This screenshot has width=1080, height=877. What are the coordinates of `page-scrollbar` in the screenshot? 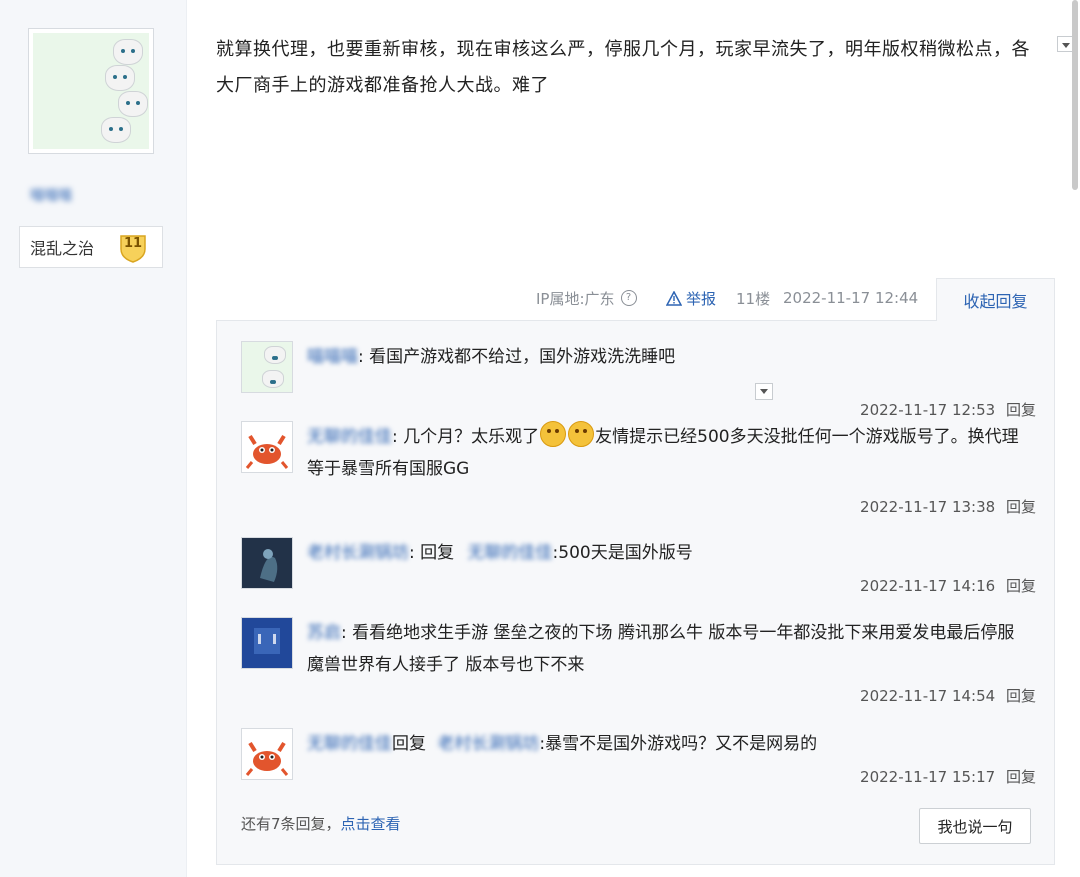 It's located at (1075, 95).